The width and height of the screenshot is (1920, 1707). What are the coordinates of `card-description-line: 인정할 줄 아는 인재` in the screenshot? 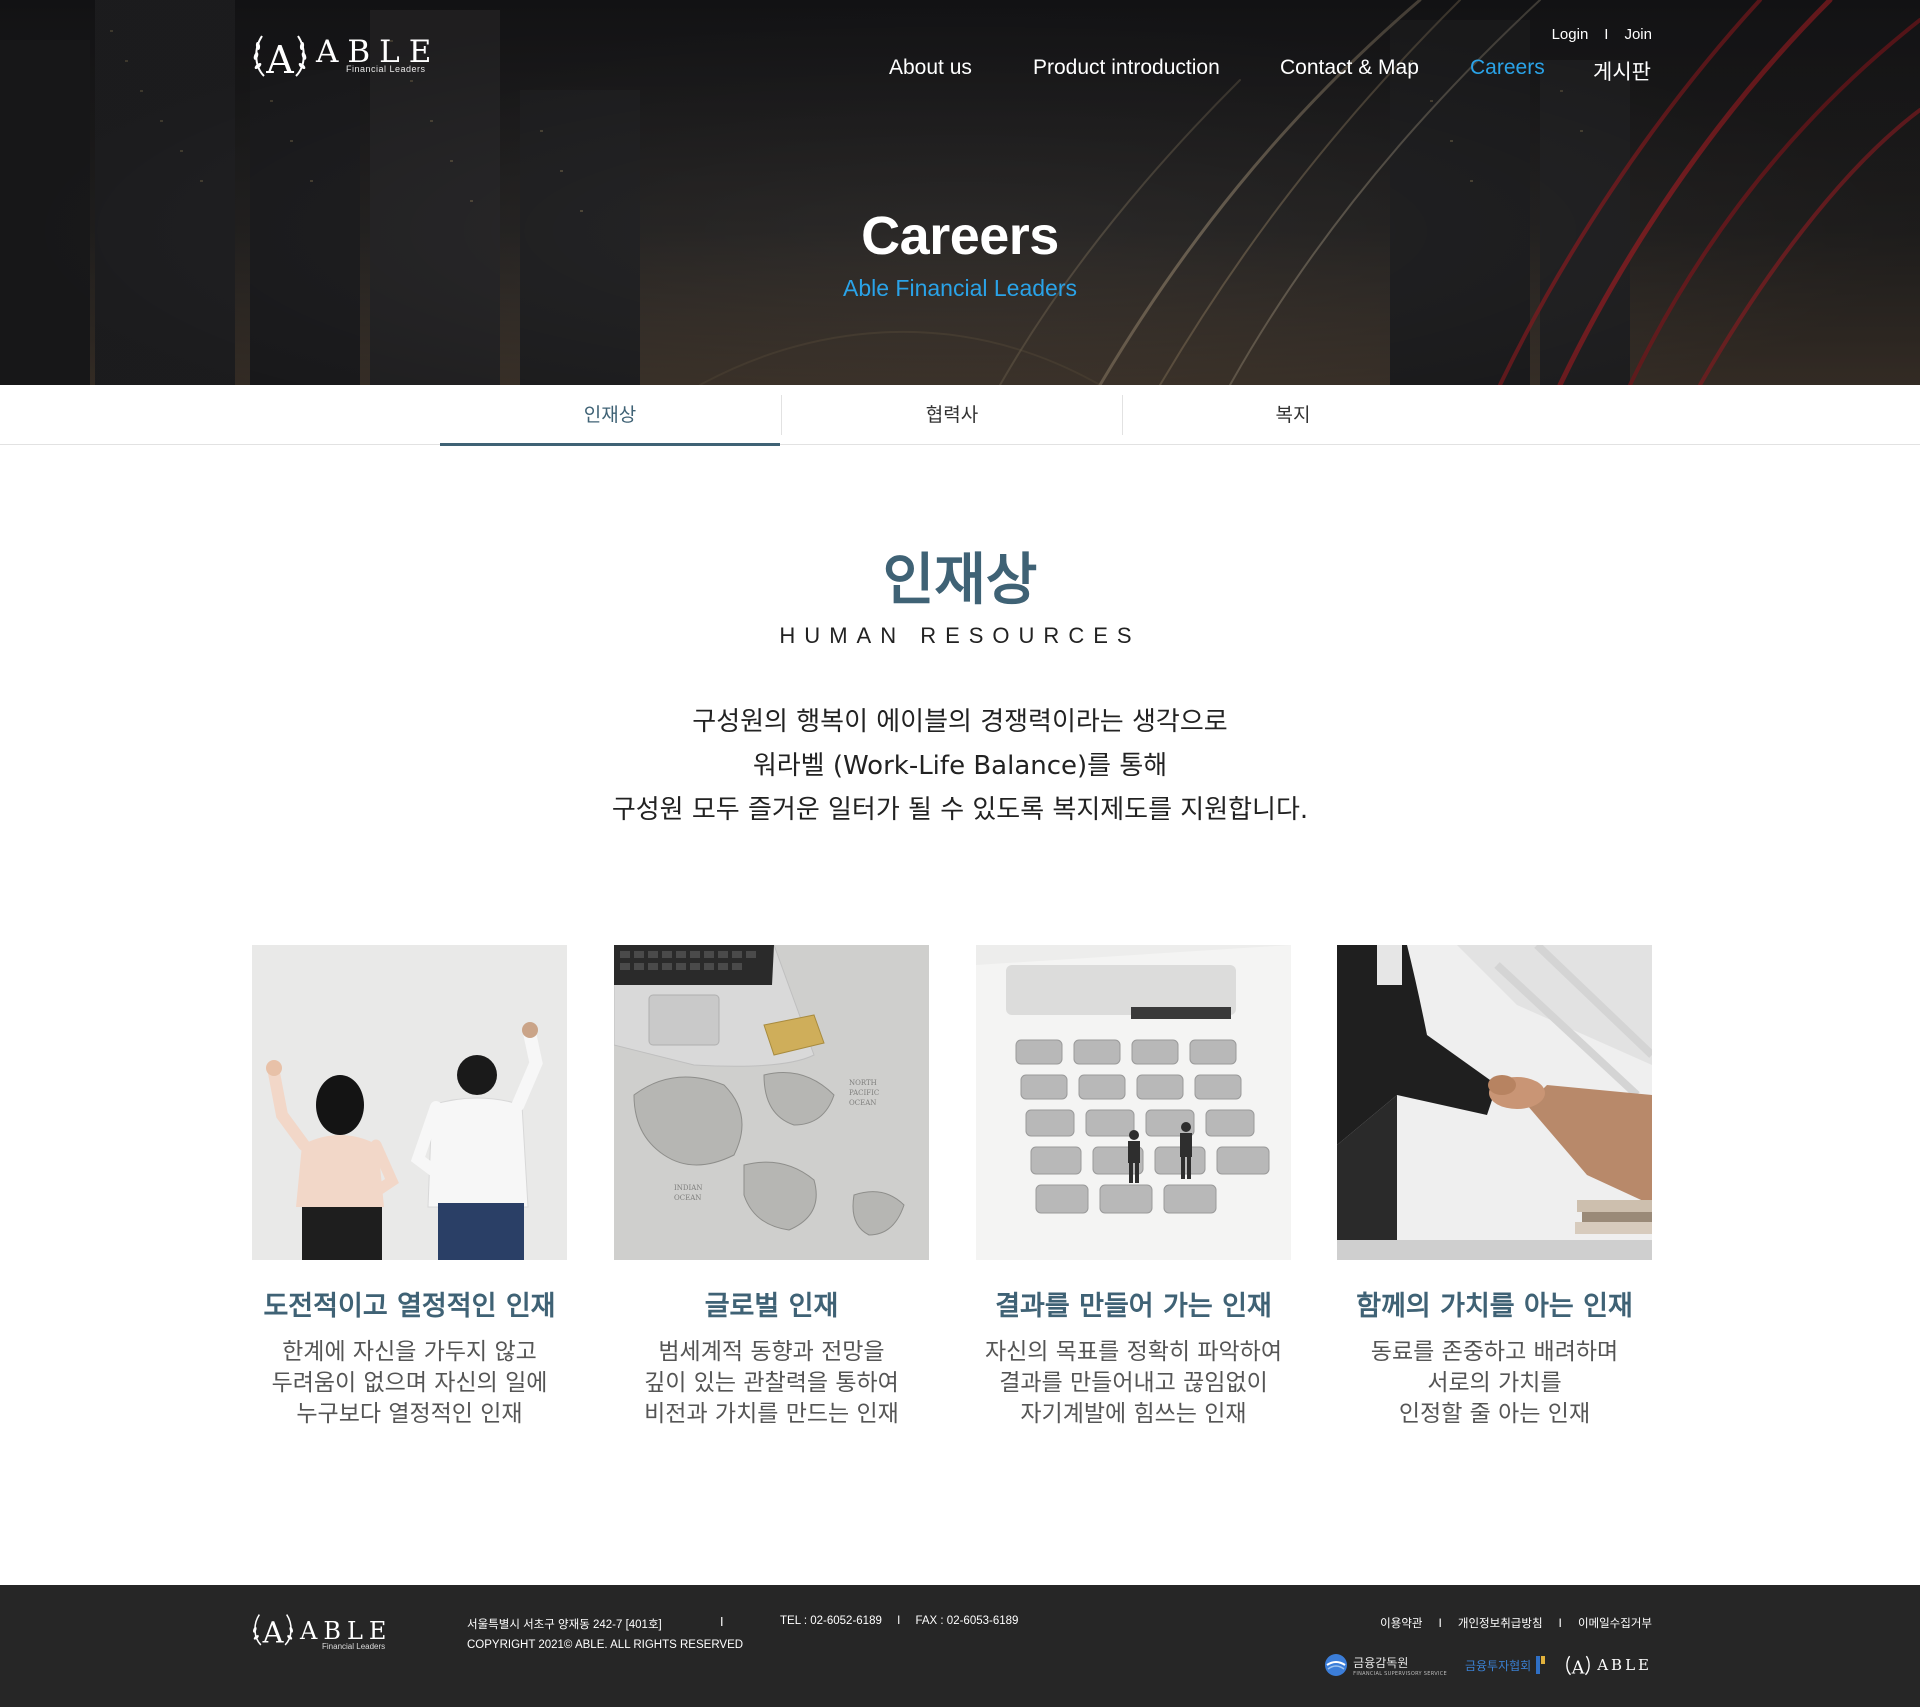 It's located at (1494, 1414).